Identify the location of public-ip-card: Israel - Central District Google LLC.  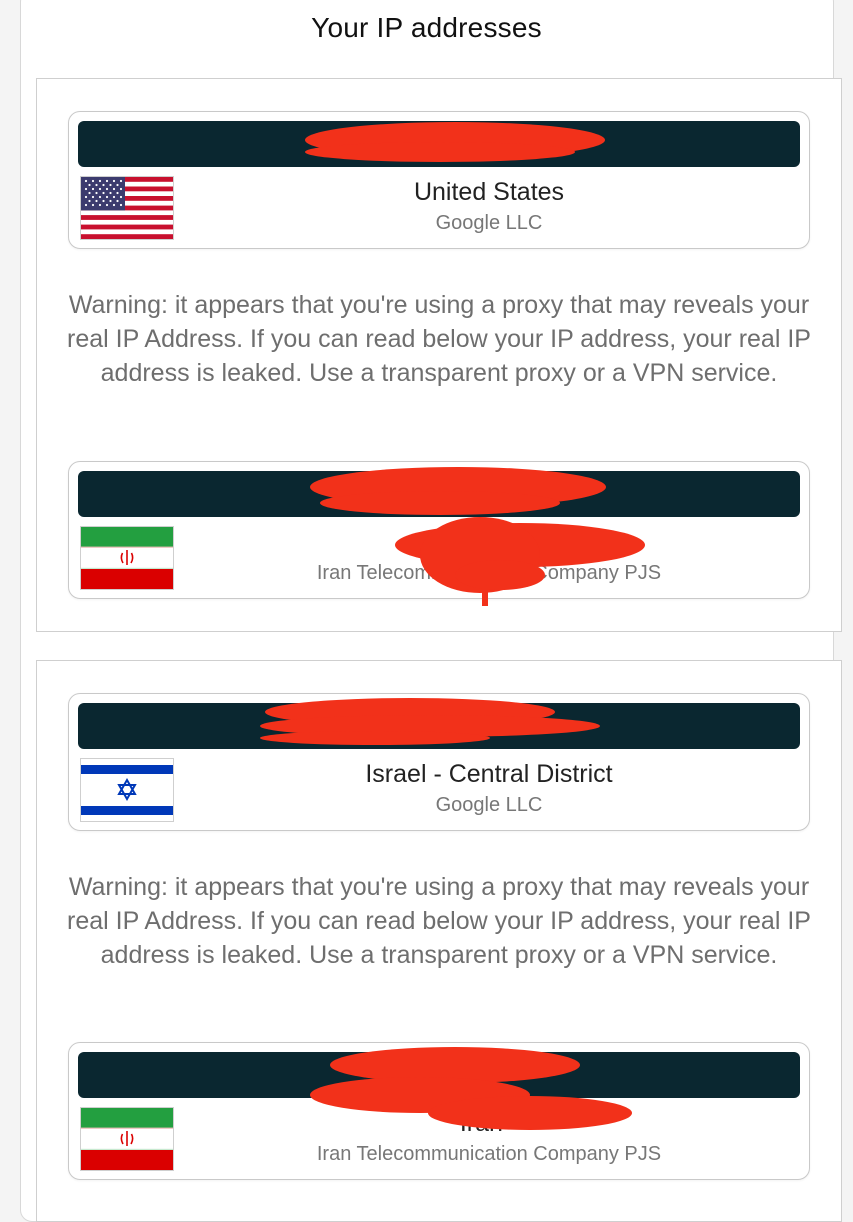
(439, 762).